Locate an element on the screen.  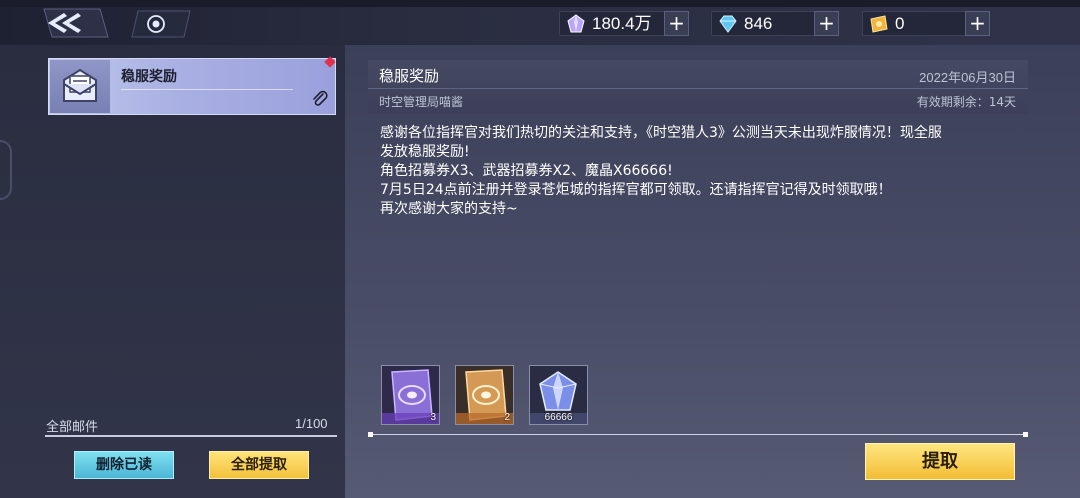
attachment-icon is located at coordinates (320, 98).